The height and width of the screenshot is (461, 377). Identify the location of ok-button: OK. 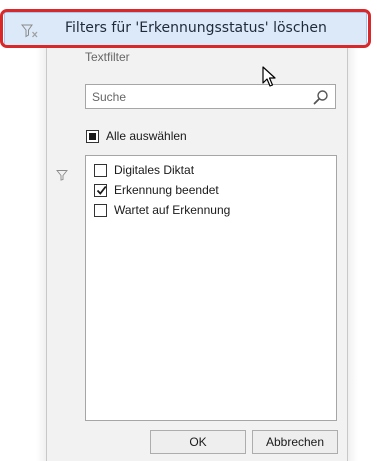
(198, 442).